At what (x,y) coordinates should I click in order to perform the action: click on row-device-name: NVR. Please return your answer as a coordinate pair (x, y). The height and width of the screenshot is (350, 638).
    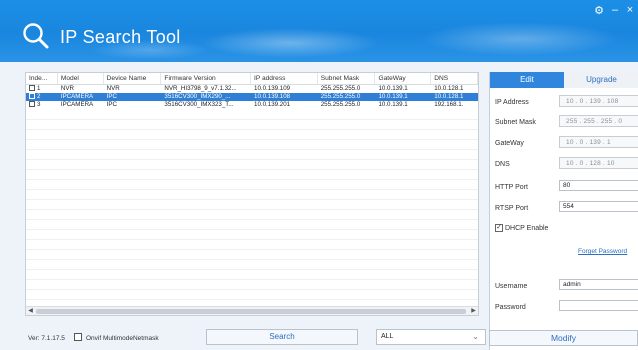
    Looking at the image, I should click on (113, 88).